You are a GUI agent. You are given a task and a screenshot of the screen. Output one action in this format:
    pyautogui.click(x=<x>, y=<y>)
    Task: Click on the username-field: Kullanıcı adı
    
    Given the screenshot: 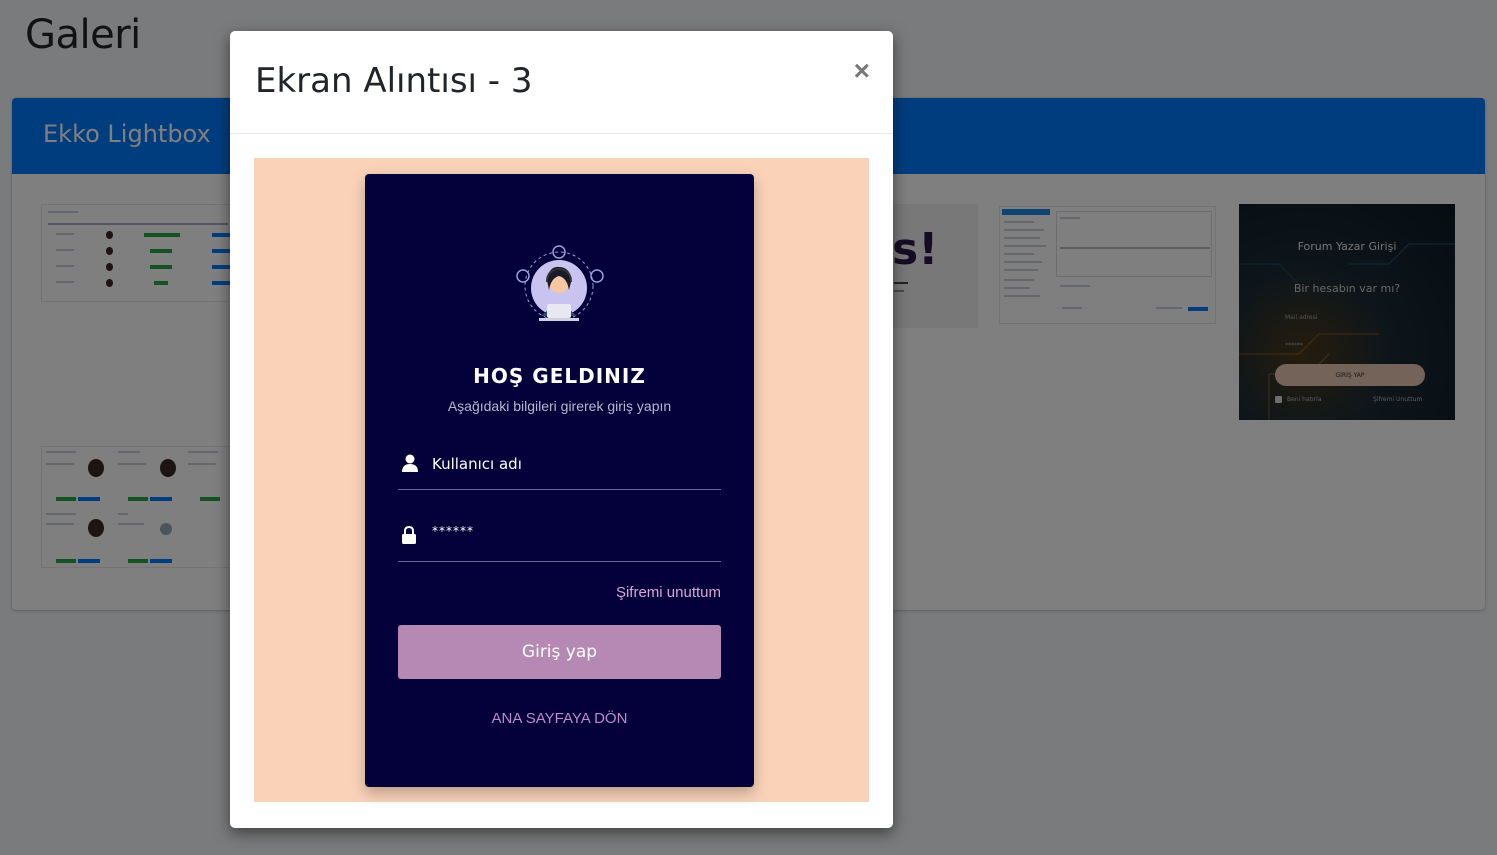 What is the action you would take?
    pyautogui.click(x=559, y=467)
    